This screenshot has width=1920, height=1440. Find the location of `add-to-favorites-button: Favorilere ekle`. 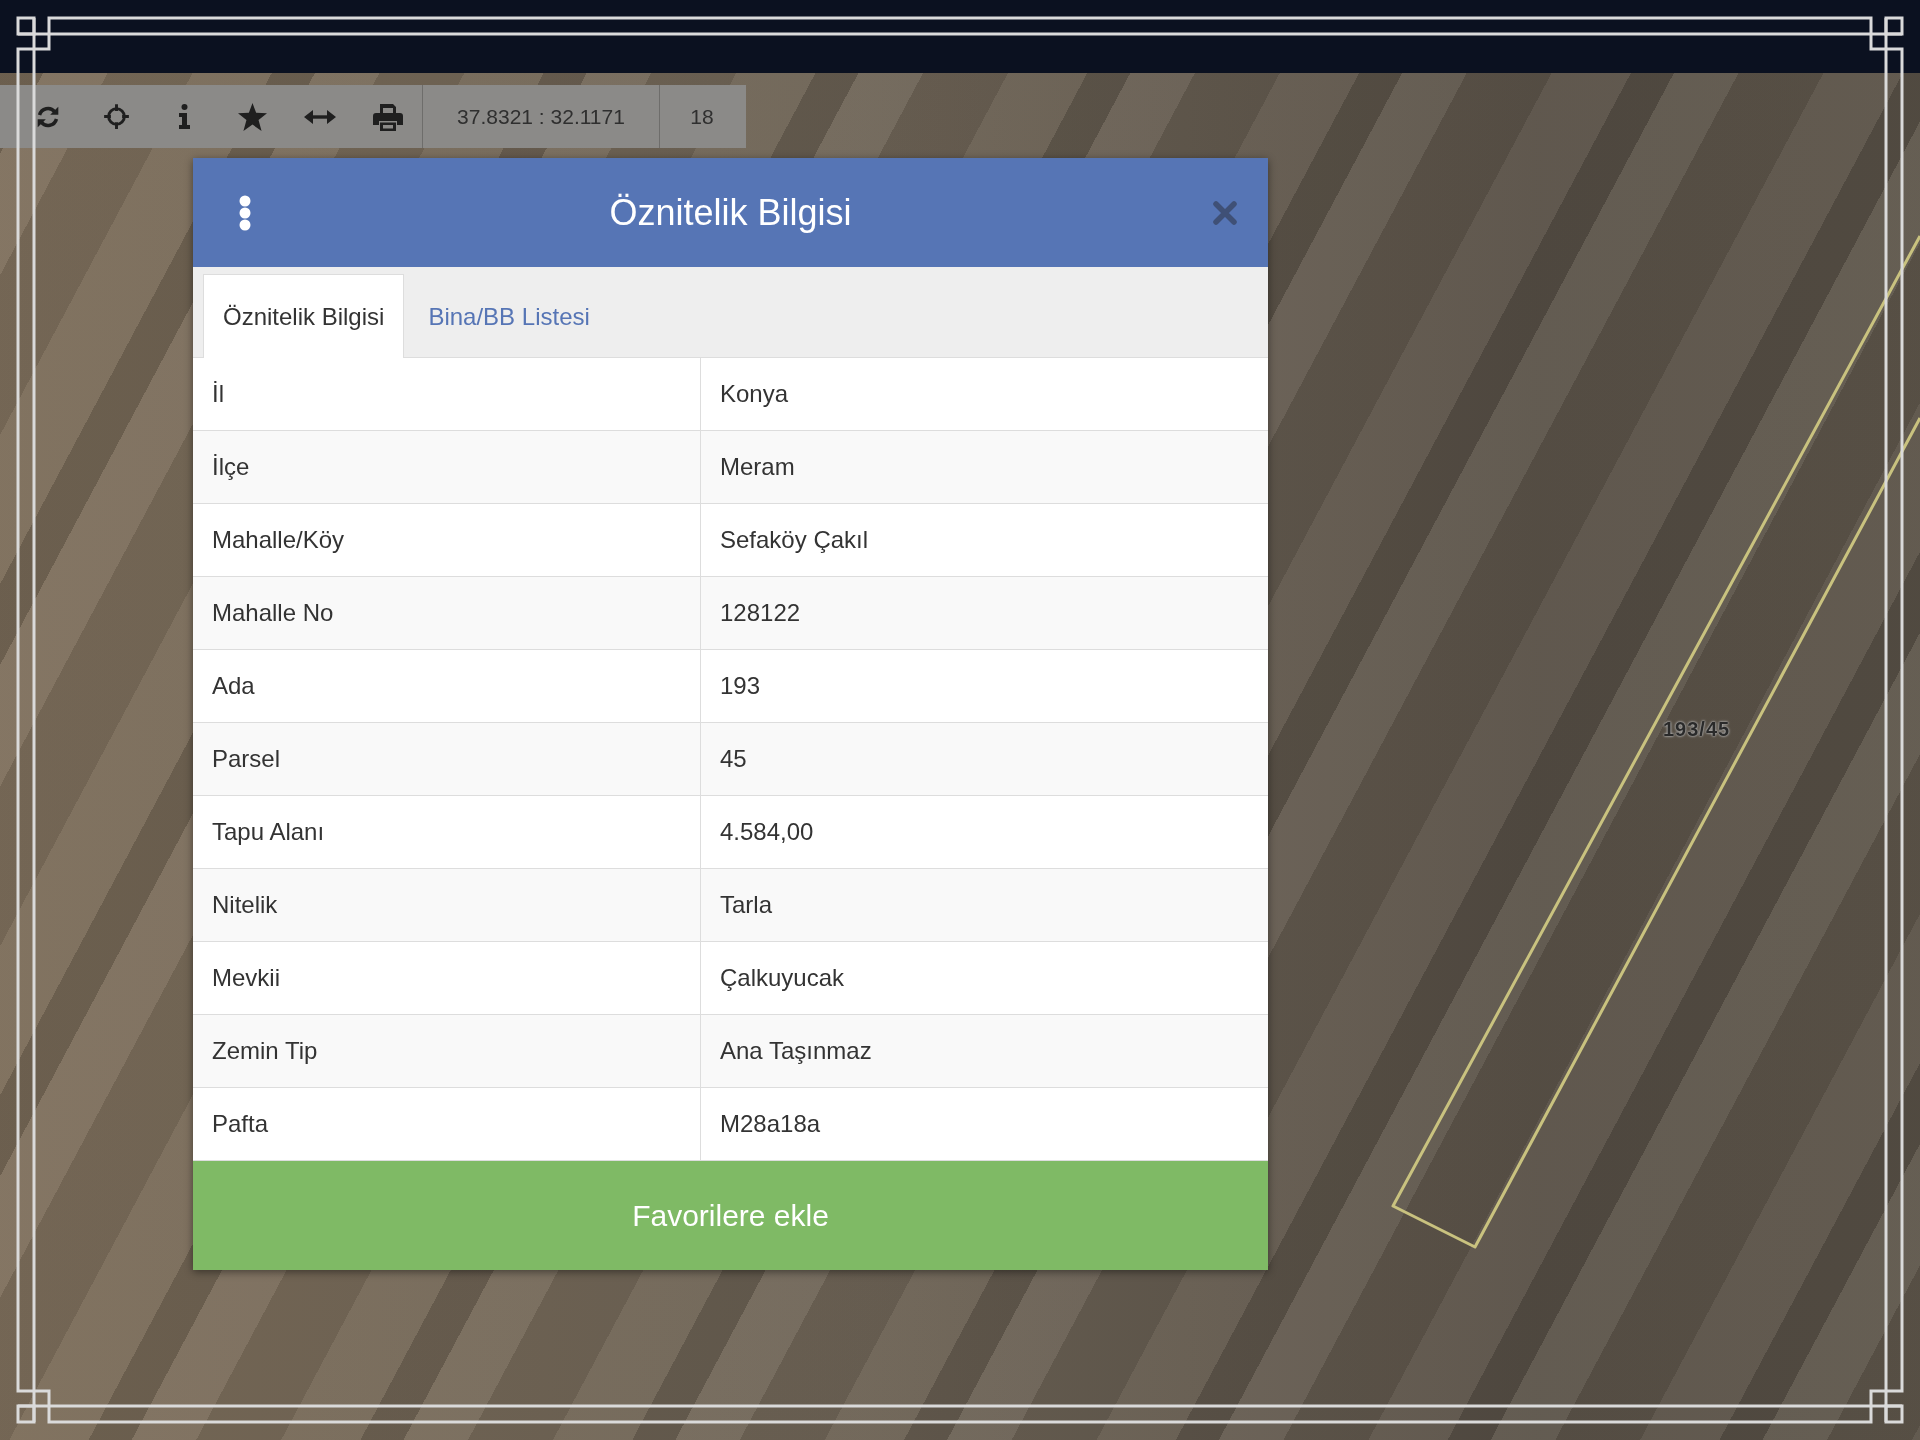

add-to-favorites-button: Favorilere ekle is located at coordinates (730, 1215).